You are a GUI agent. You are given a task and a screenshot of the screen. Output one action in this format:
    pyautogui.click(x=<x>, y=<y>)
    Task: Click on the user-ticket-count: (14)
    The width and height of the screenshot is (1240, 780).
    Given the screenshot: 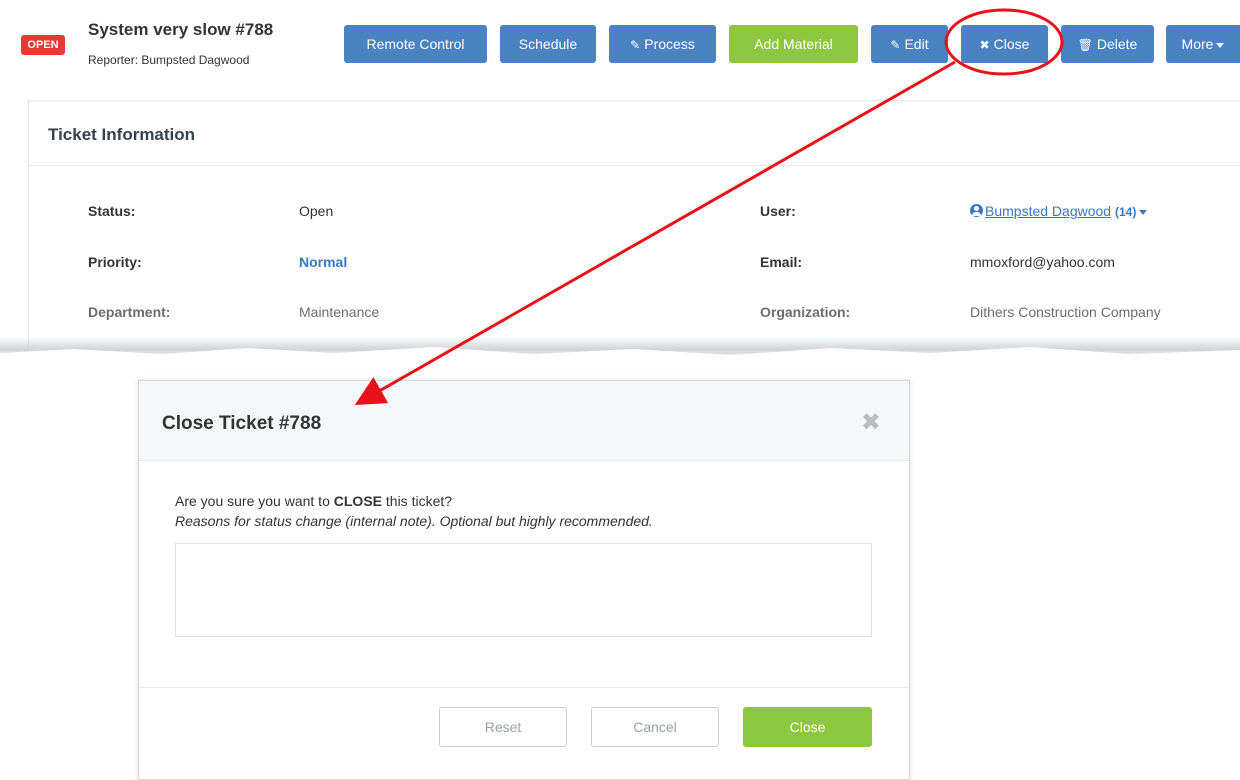 What is the action you would take?
    pyautogui.click(x=1125, y=212)
    